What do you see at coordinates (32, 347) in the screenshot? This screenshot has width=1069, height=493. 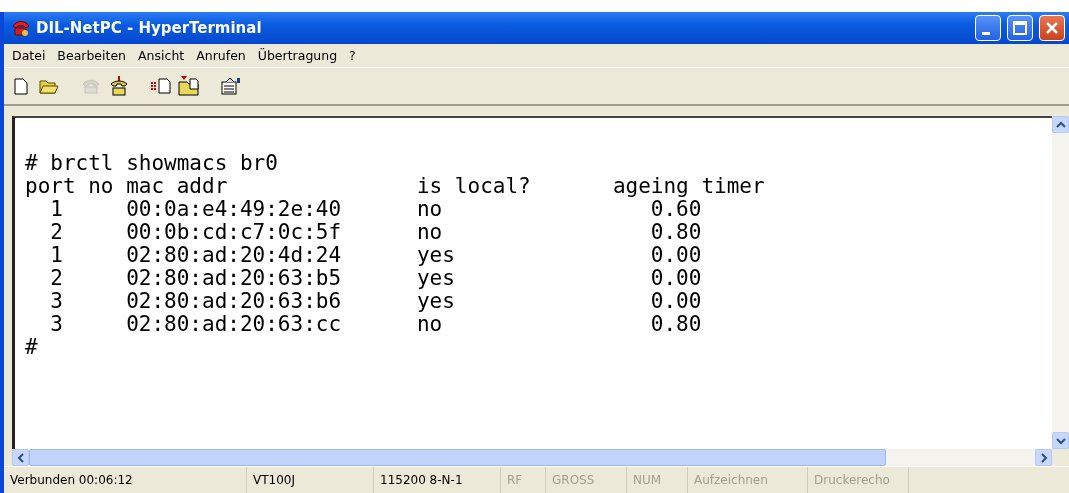 I see `terminal-prompt: #` at bounding box center [32, 347].